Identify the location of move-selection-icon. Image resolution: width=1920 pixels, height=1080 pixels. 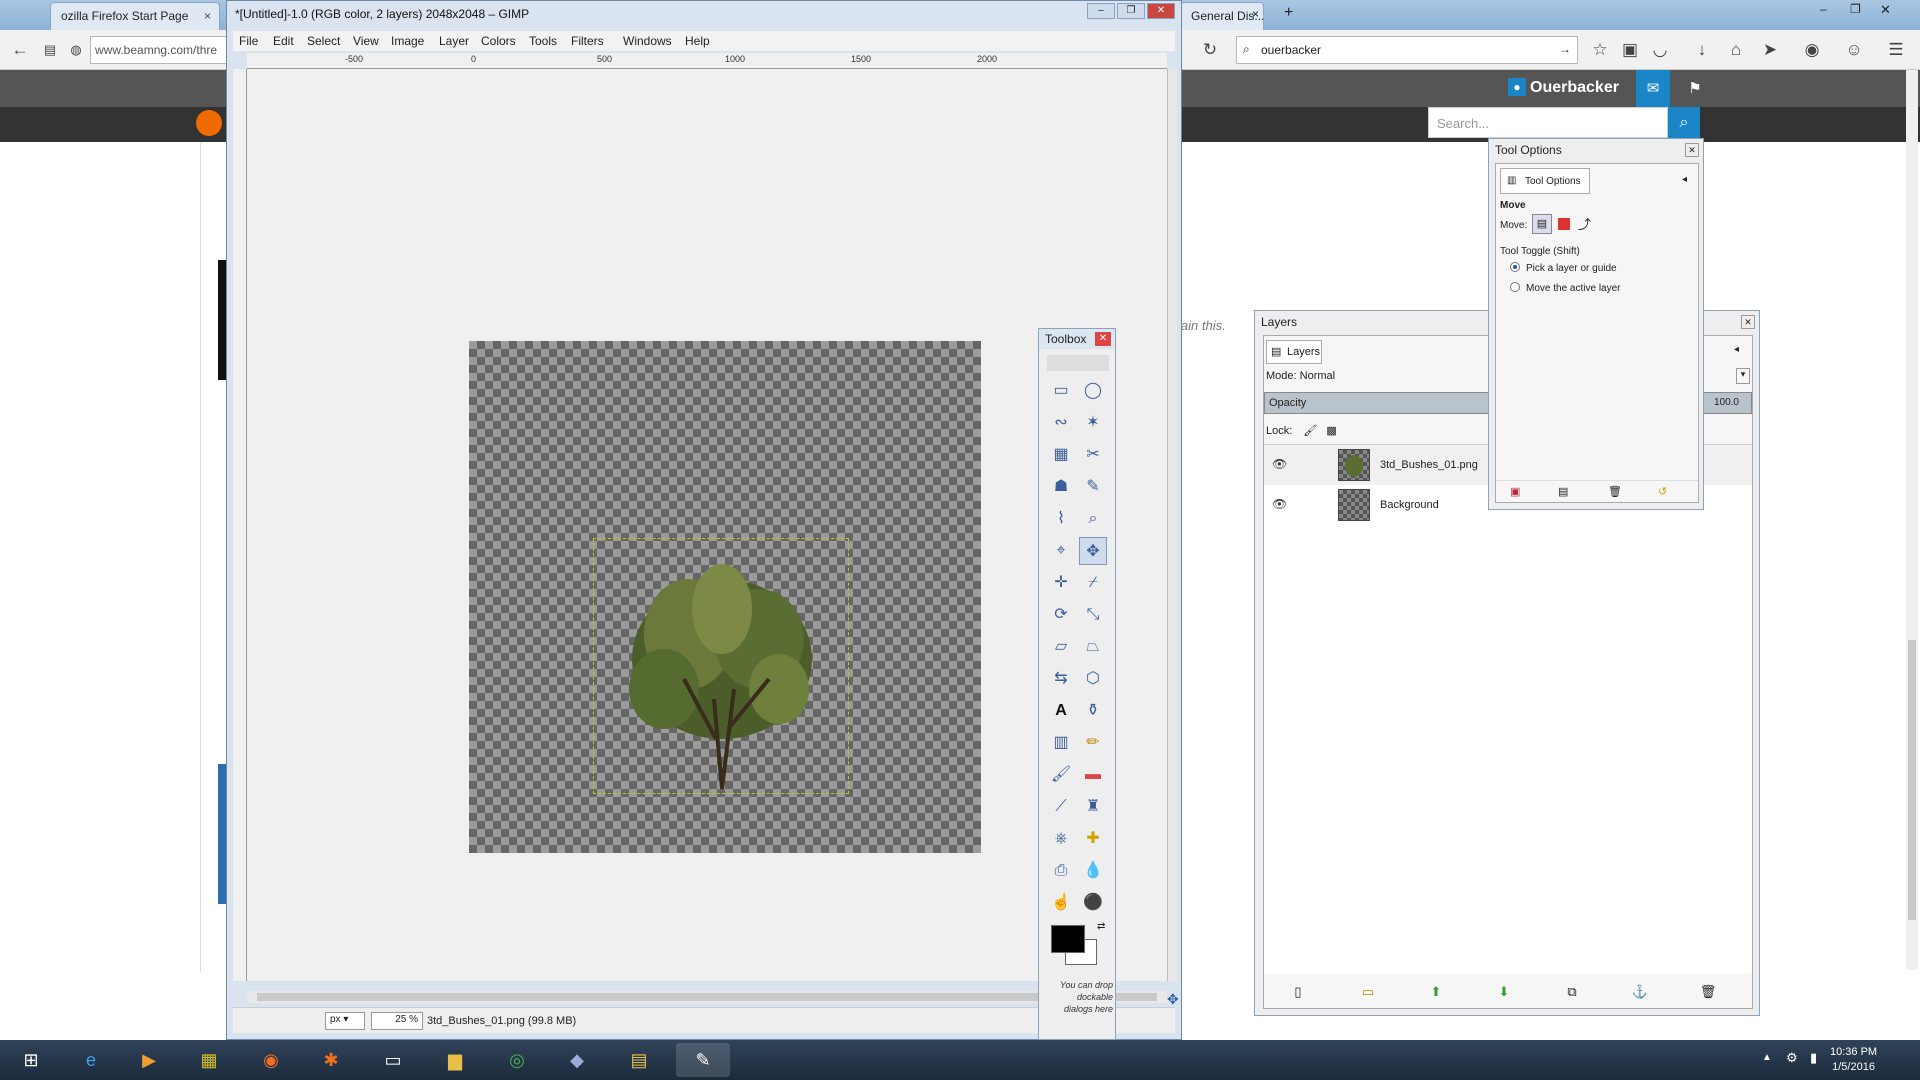
(1564, 224).